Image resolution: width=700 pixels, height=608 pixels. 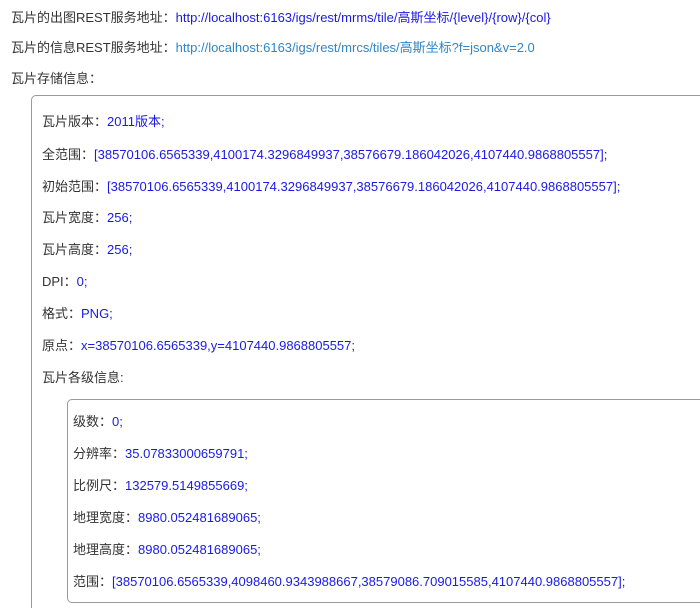 I want to click on format-row: 格式：PNG;, so click(x=77, y=314).